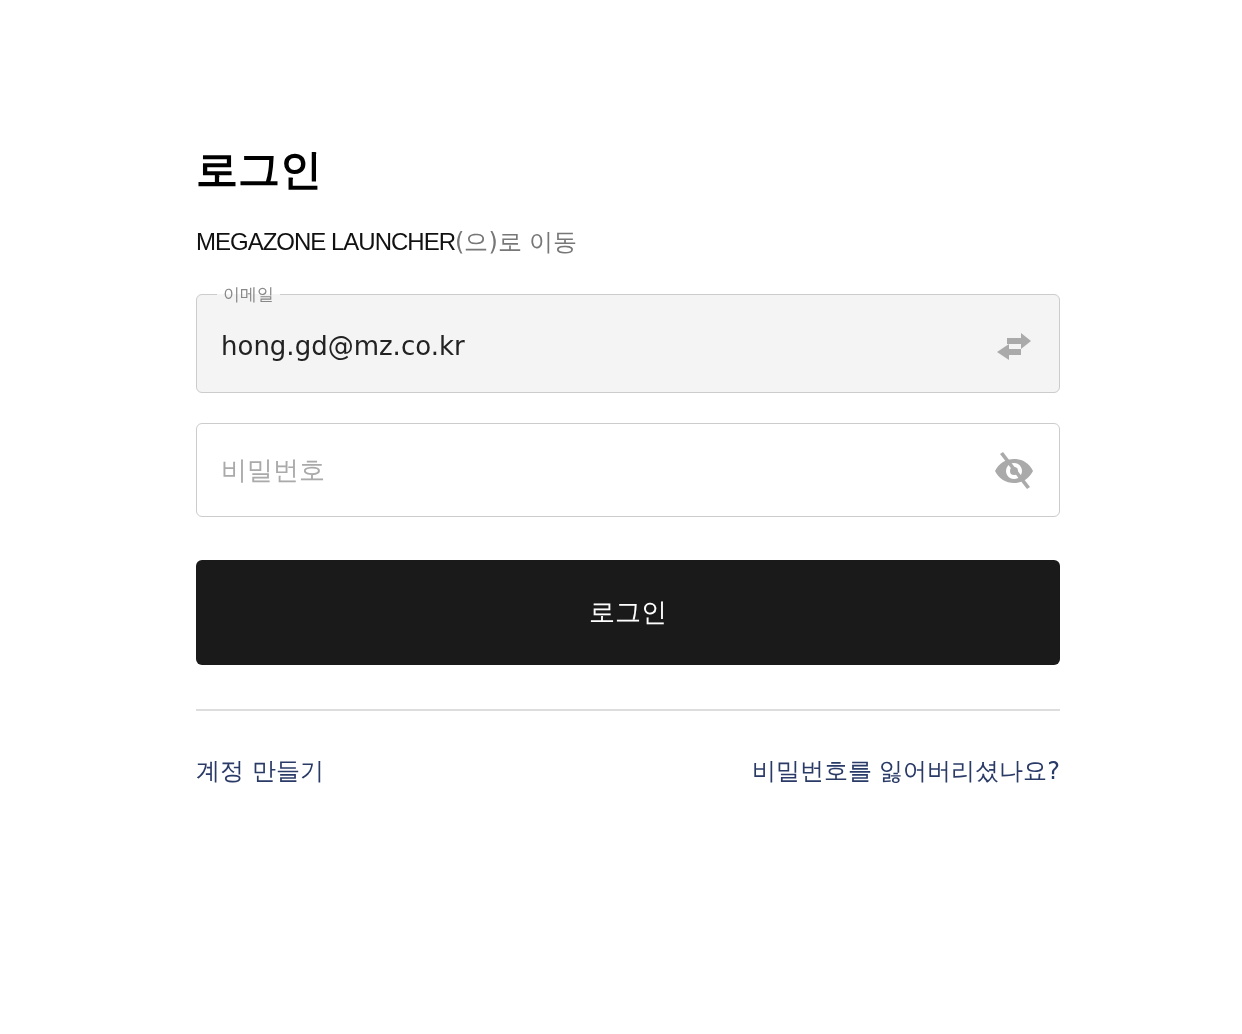 This screenshot has width=1242, height=1034. I want to click on input-box: 이메일 hong.gd@mz.co.kr, so click(628, 338).